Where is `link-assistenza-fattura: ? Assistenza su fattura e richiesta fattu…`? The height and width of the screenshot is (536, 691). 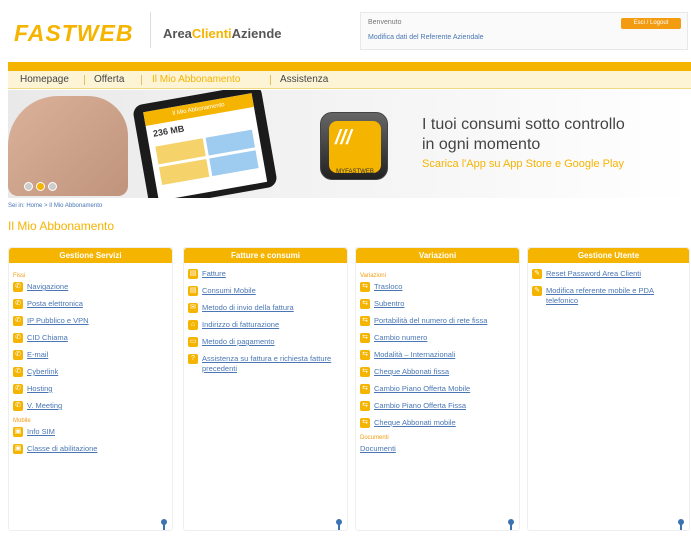
link-assistenza-fattura: ? Assistenza su fattura e richiesta fattu… is located at coordinates (265, 364).